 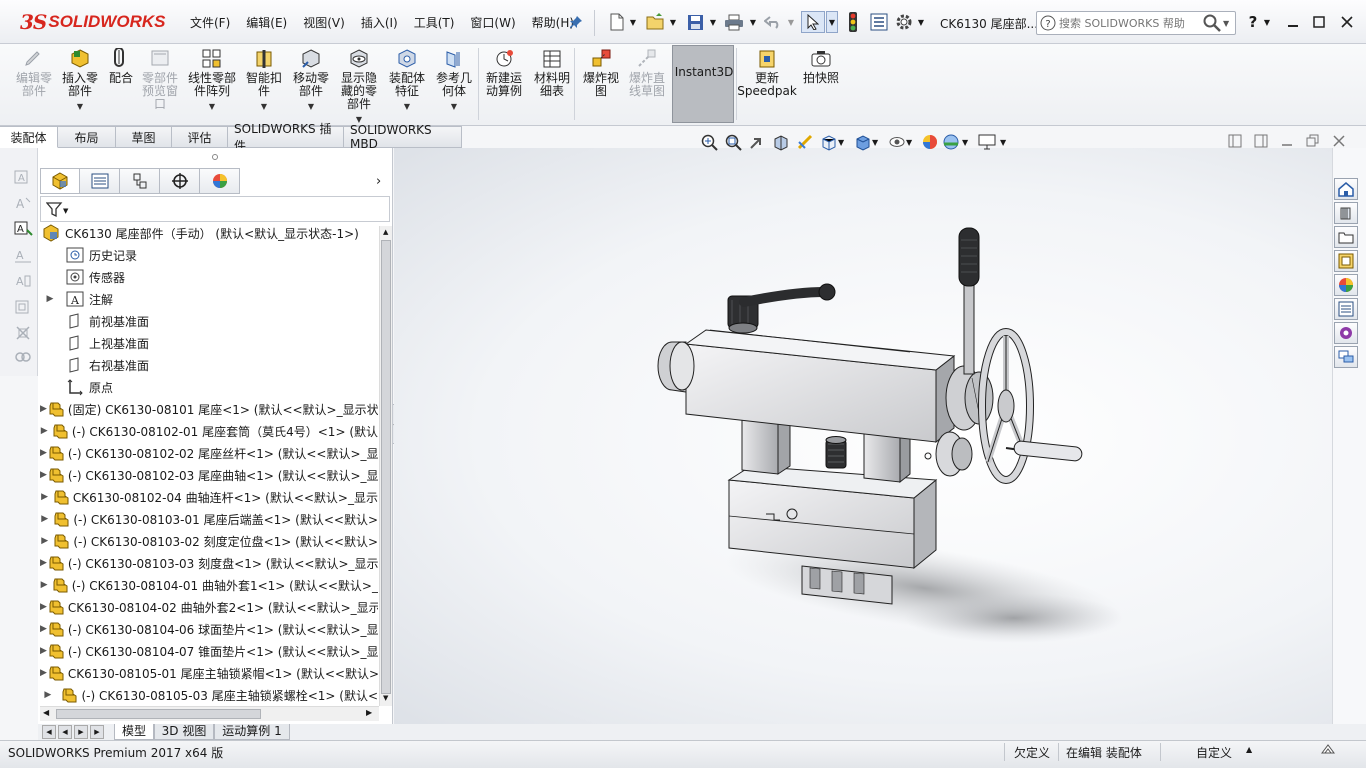 What do you see at coordinates (160, 79) in the screenshot?
I see `command-component-preview-button: 零部件 预览窗 口` at bounding box center [160, 79].